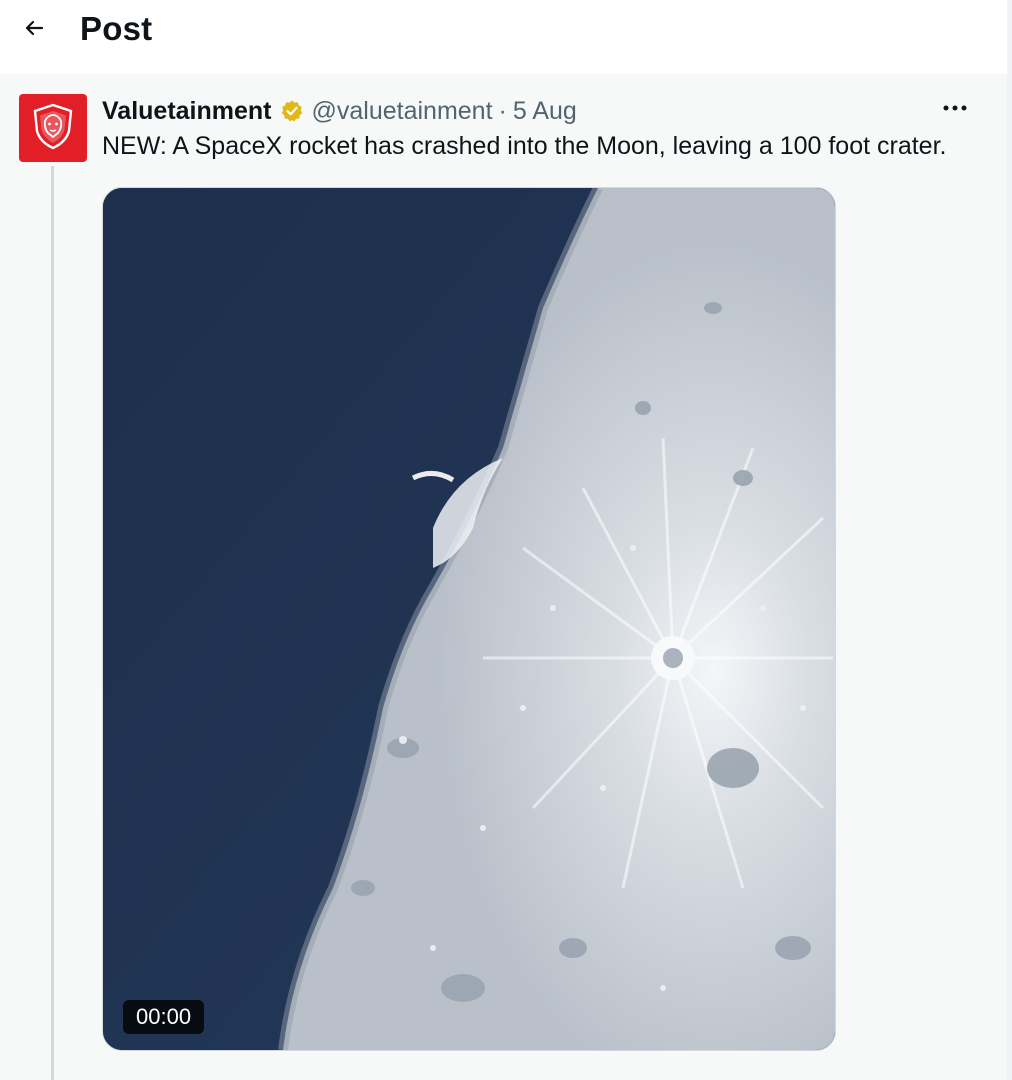 Image resolution: width=1012 pixels, height=1080 pixels. I want to click on page-header: Post, so click(503, 37).